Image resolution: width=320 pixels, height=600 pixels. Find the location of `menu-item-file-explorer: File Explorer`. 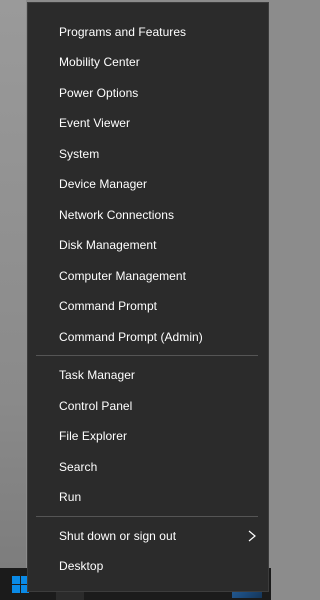

menu-item-file-explorer: File Explorer is located at coordinates (148, 436).